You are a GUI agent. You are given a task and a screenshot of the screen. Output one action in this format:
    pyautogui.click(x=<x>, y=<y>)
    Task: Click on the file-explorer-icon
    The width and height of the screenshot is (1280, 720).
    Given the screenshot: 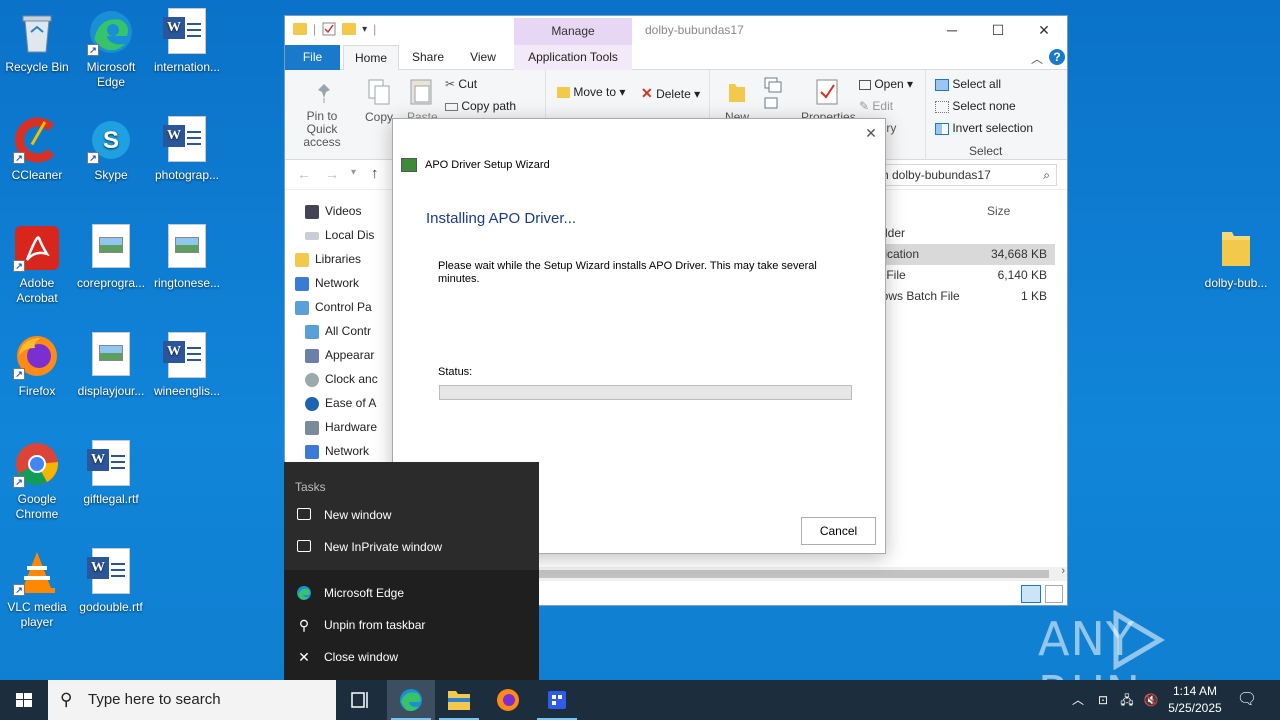 What is the action you would take?
    pyautogui.click(x=459, y=700)
    